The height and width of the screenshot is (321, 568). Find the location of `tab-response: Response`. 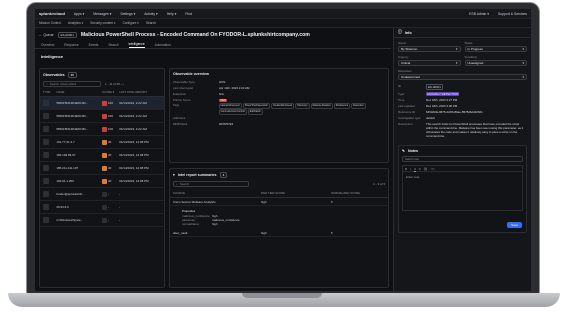

tab-response: Response is located at coordinates (71, 45).